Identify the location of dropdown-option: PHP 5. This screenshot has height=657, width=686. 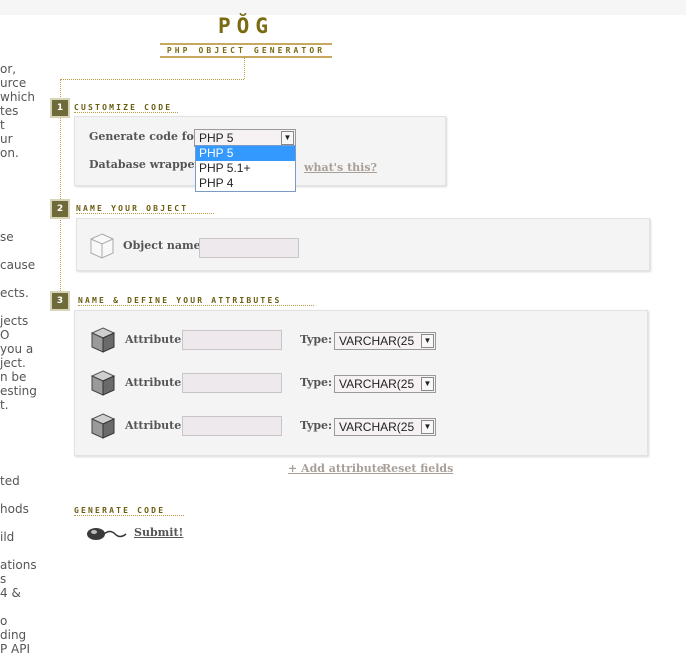
(245, 153).